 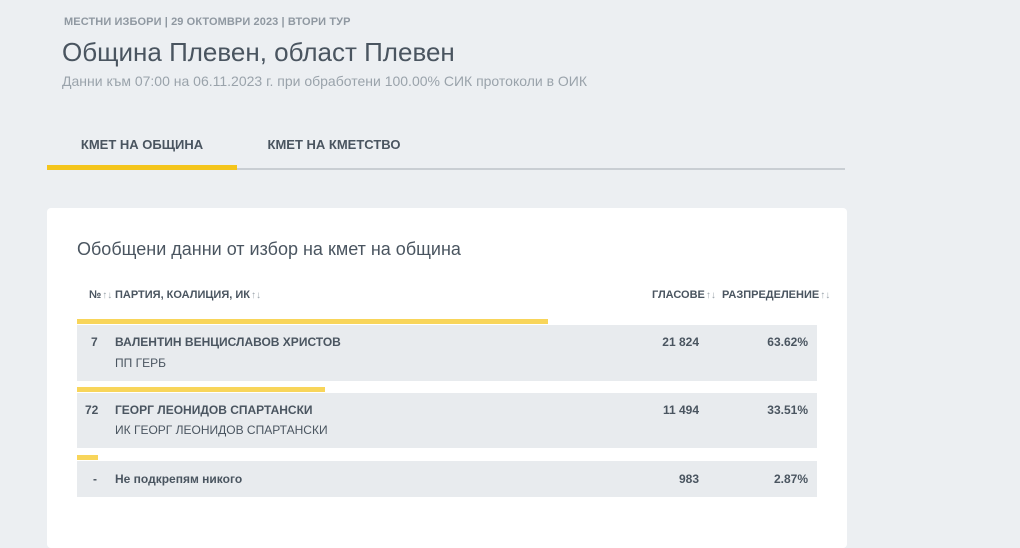 I want to click on votes-value: 983, so click(x=688, y=479).